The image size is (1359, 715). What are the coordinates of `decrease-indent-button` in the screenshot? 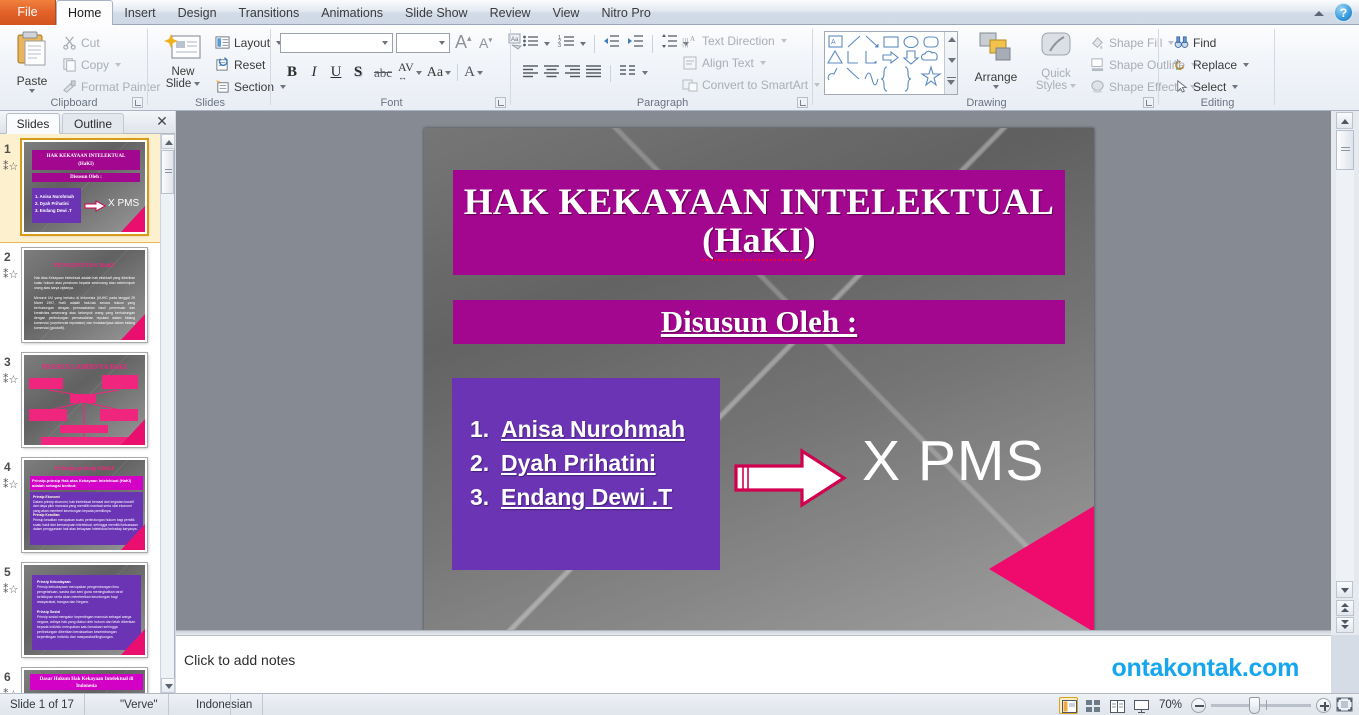 It's located at (611, 43).